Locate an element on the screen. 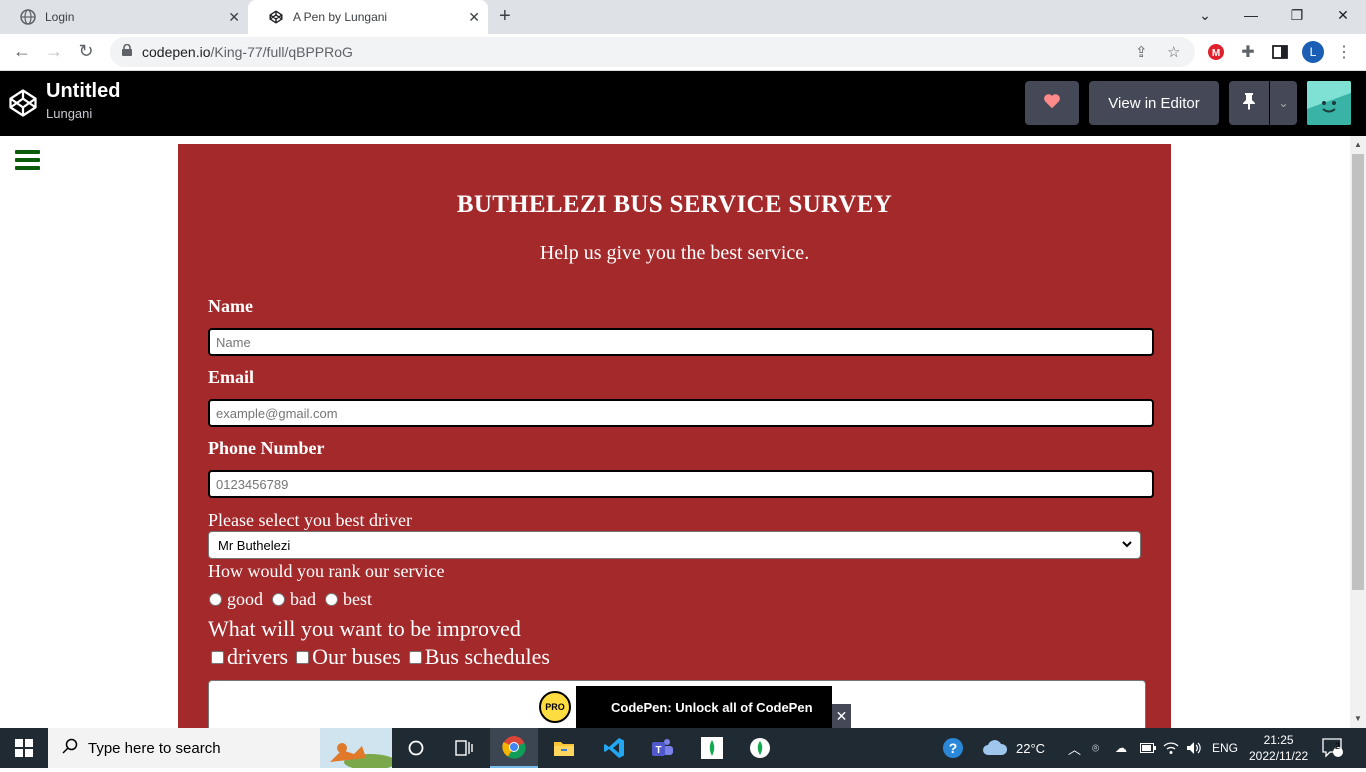  mongodb-icon is located at coordinates (760, 748).